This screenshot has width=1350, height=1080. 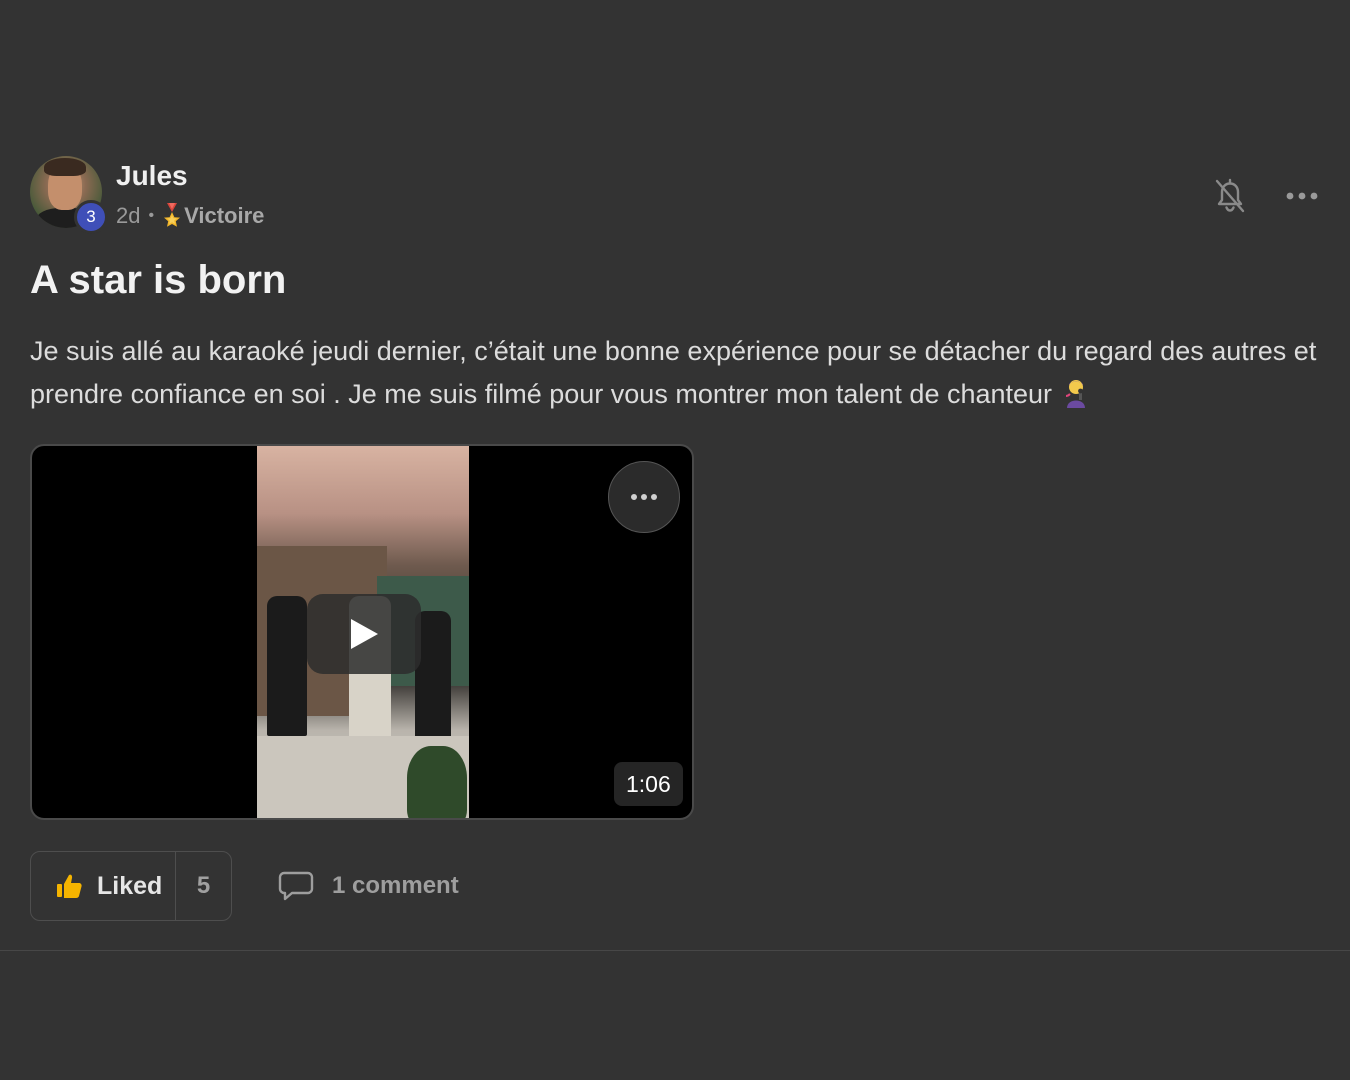 I want to click on video-duration: 1:06, so click(x=648, y=784).